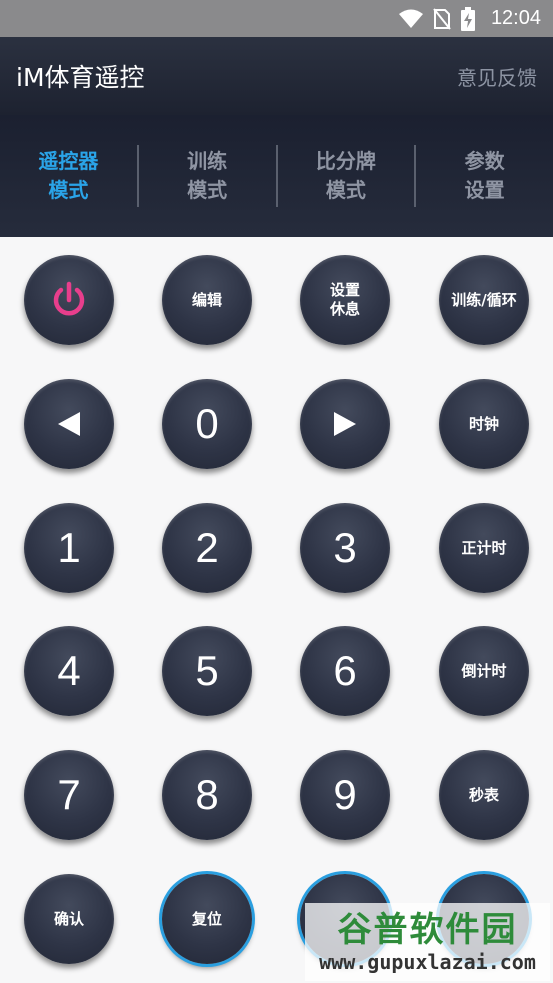  I want to click on digit-4-label: 4, so click(69, 670).